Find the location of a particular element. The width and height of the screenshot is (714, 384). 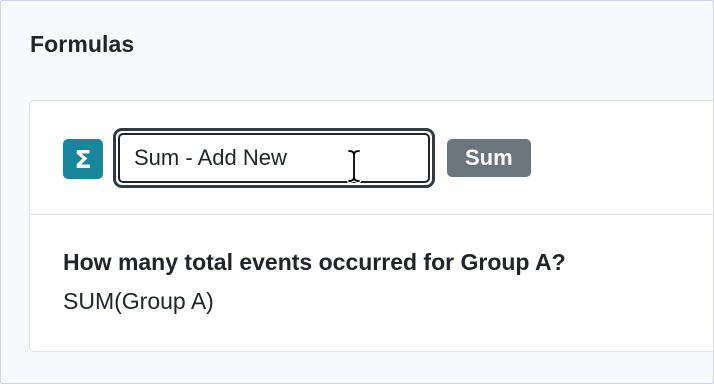

formula-name-input is located at coordinates (274, 158).